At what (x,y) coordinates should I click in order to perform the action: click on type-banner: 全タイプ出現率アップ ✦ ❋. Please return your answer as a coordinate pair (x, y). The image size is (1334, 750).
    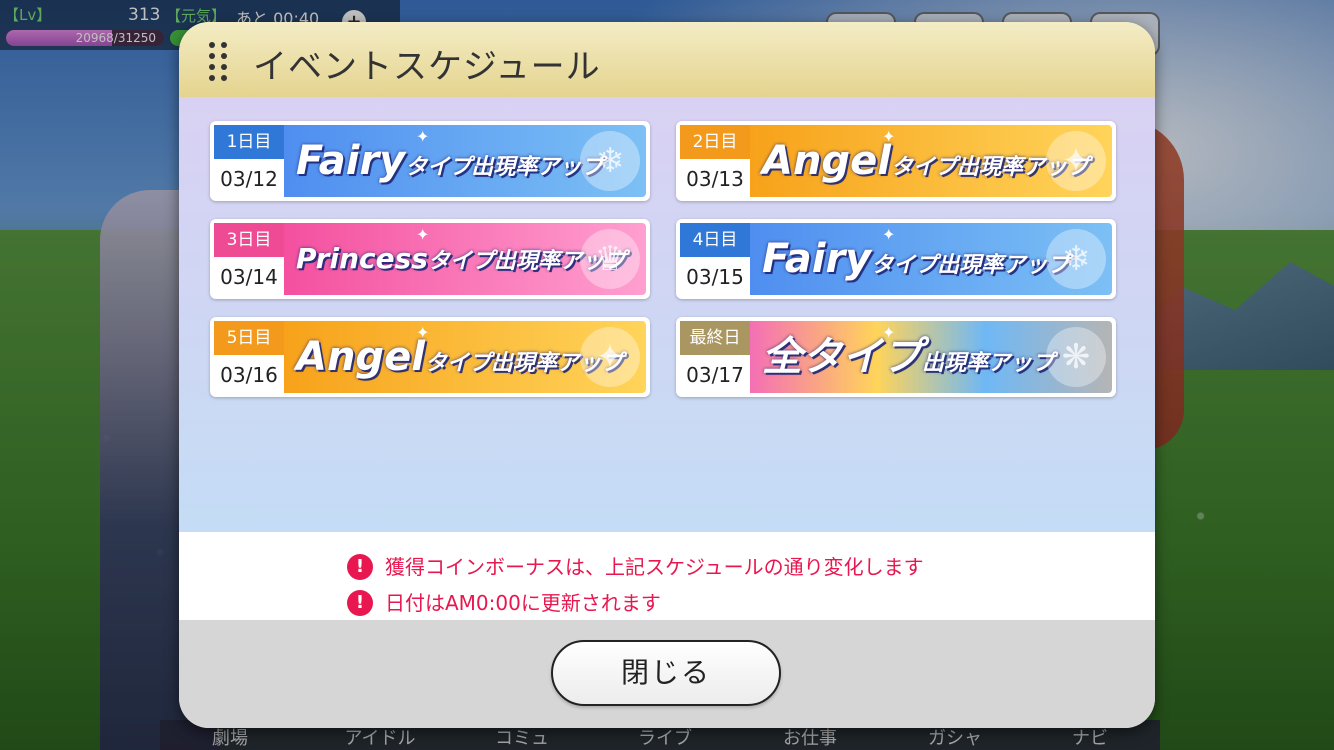
    Looking at the image, I should click on (931, 357).